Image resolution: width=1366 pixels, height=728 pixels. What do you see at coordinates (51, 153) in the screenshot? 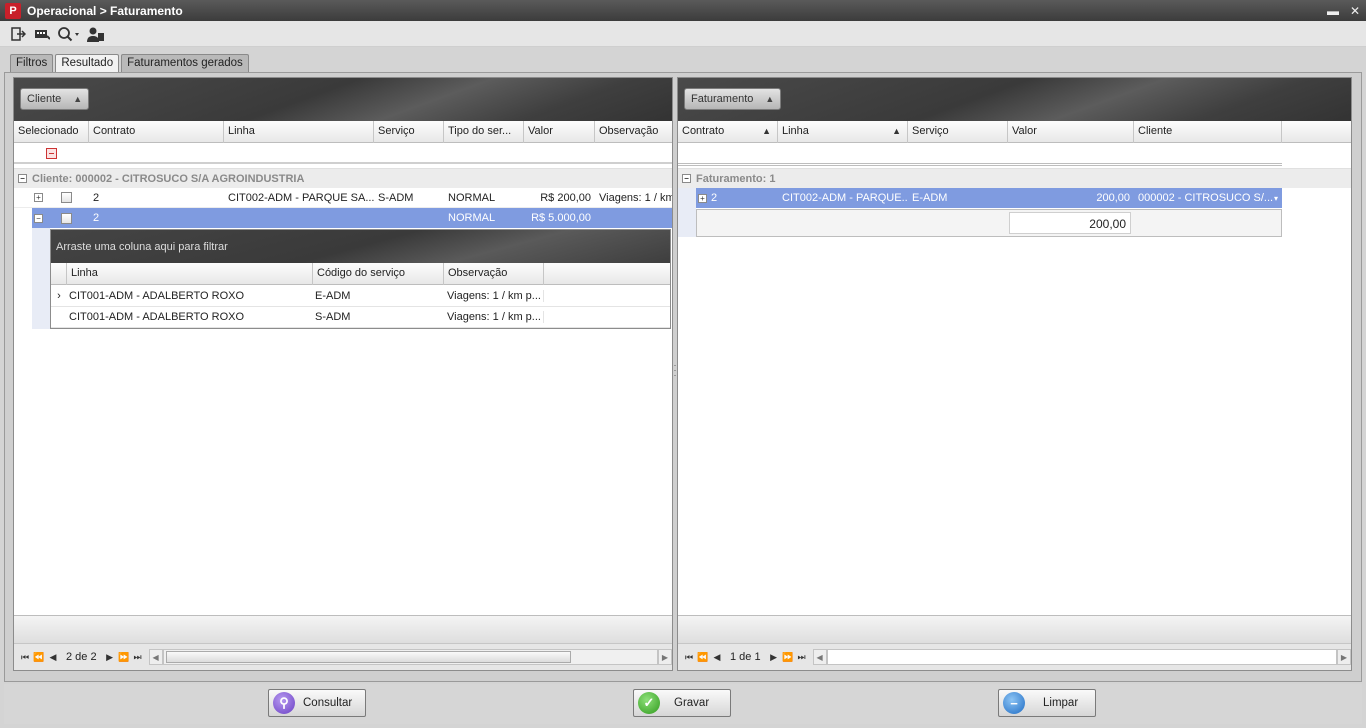
I see `filter-checkbox-icon` at bounding box center [51, 153].